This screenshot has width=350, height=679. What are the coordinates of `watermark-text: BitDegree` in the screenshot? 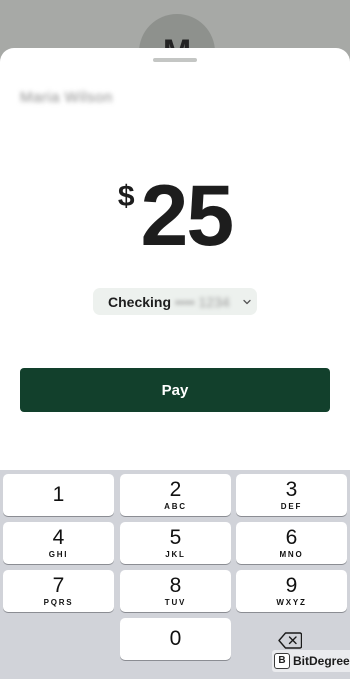 It's located at (321, 661).